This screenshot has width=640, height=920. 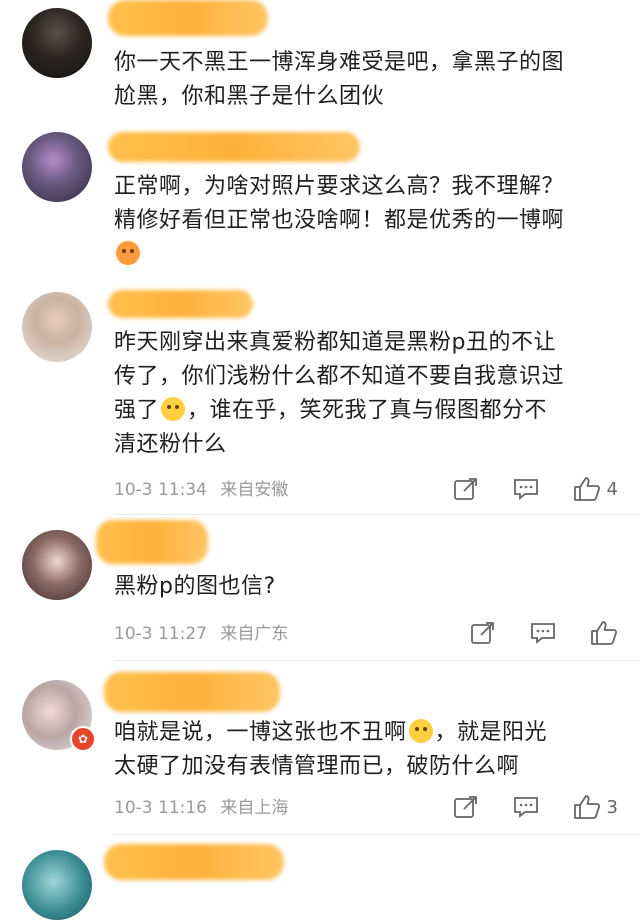 I want to click on comment-line: 清还粉什么, so click(x=170, y=444).